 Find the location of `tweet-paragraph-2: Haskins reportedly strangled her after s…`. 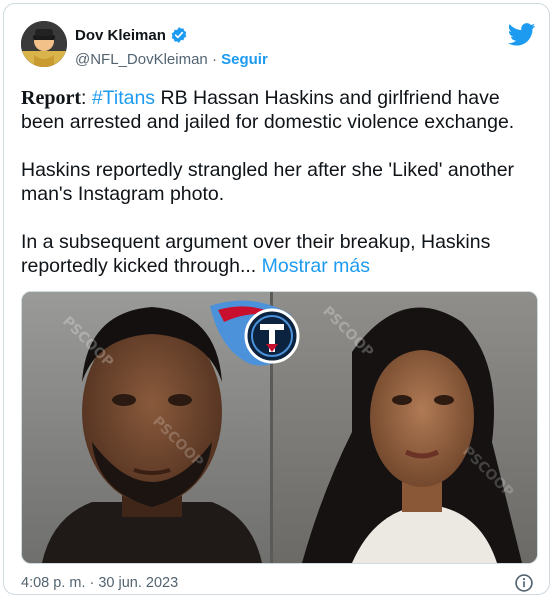

tweet-paragraph-2: Haskins reportedly strangled her after s… is located at coordinates (268, 182).